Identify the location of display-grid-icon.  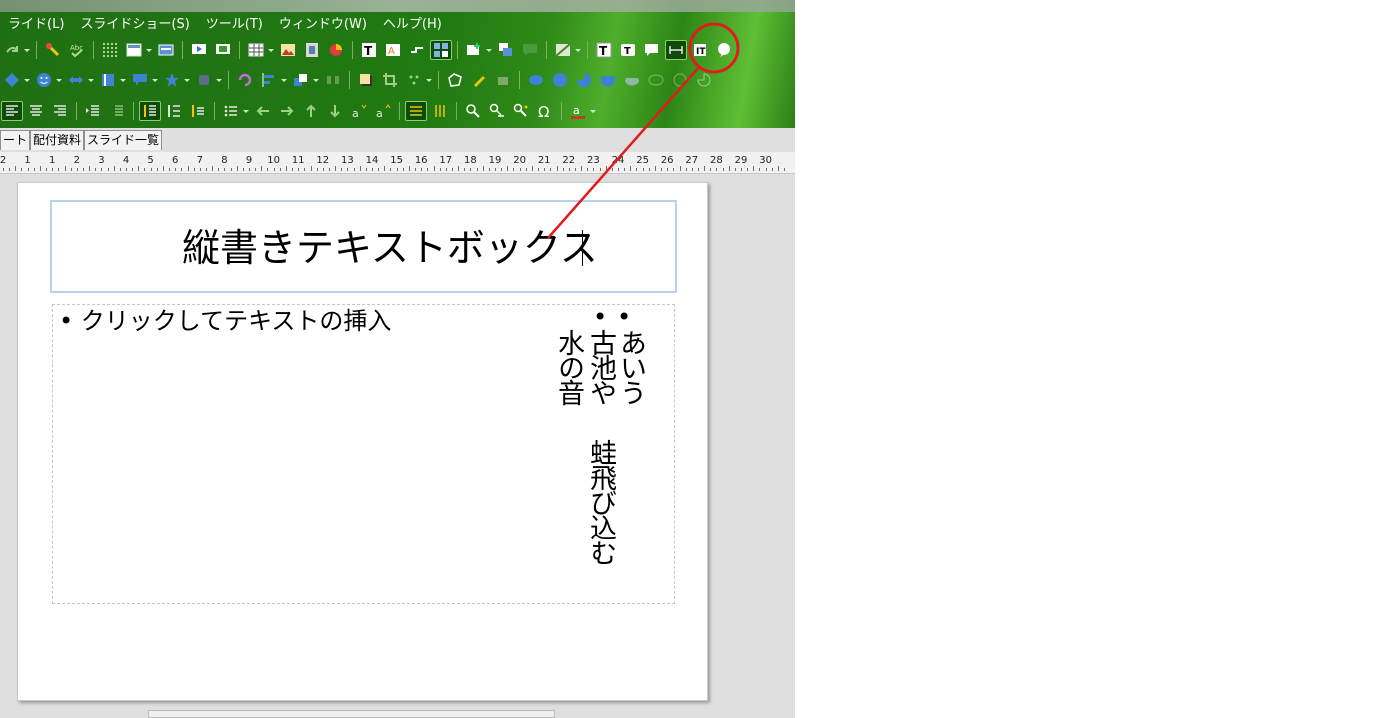
(441, 50).